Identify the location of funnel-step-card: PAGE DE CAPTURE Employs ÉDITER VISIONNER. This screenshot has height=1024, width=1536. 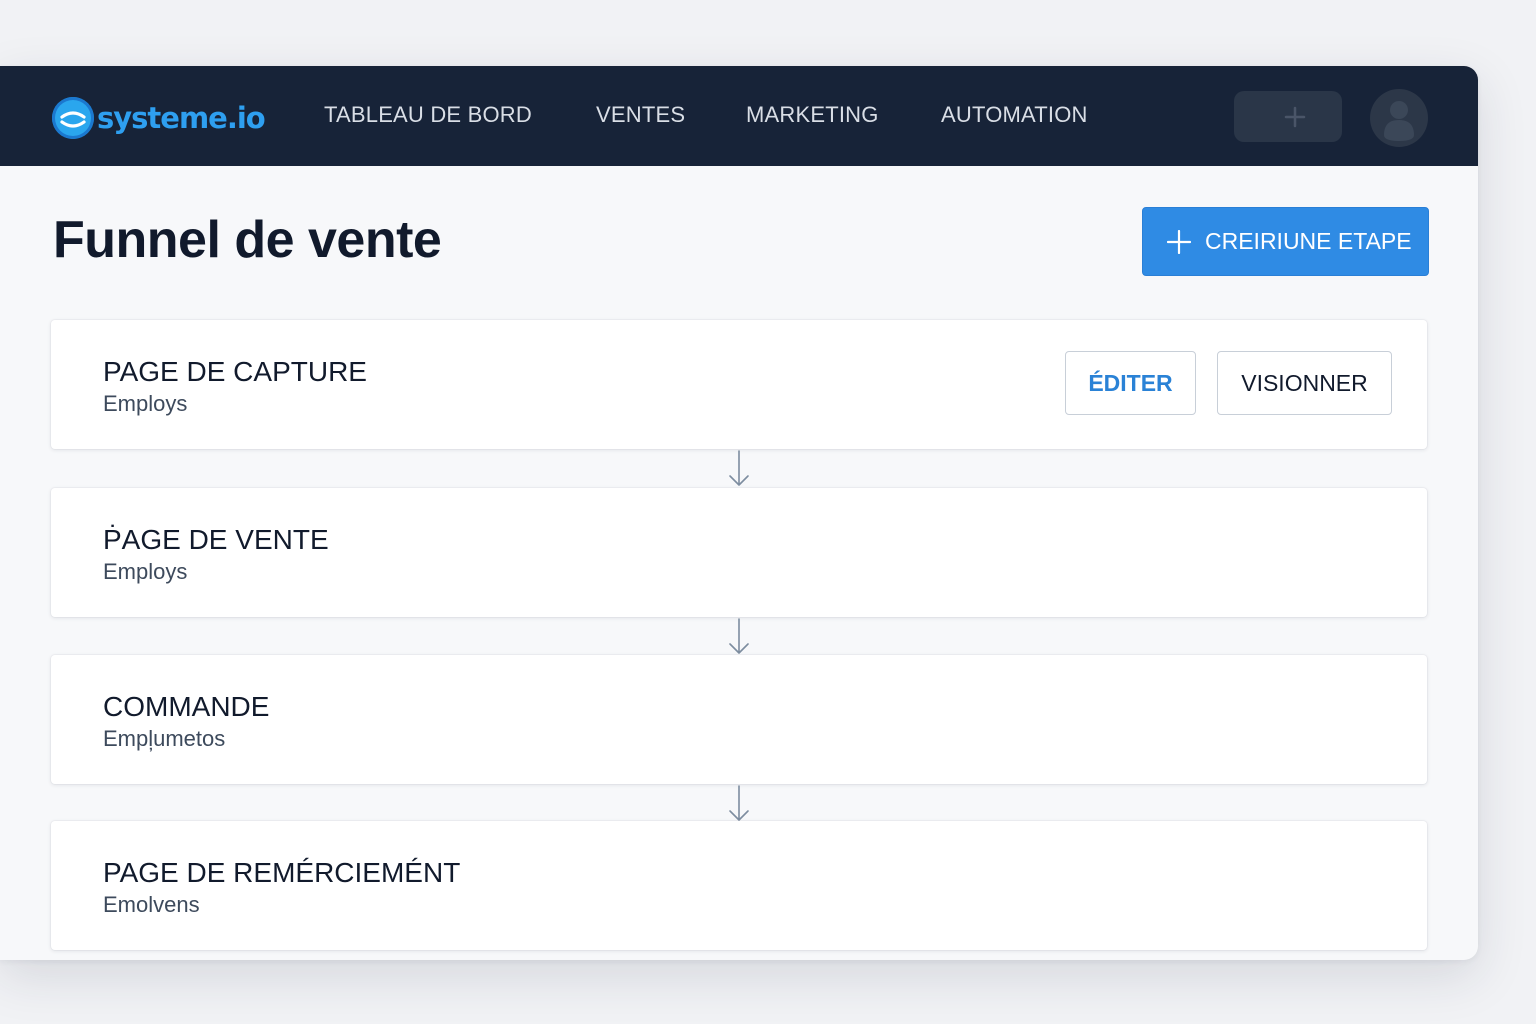
(739, 384).